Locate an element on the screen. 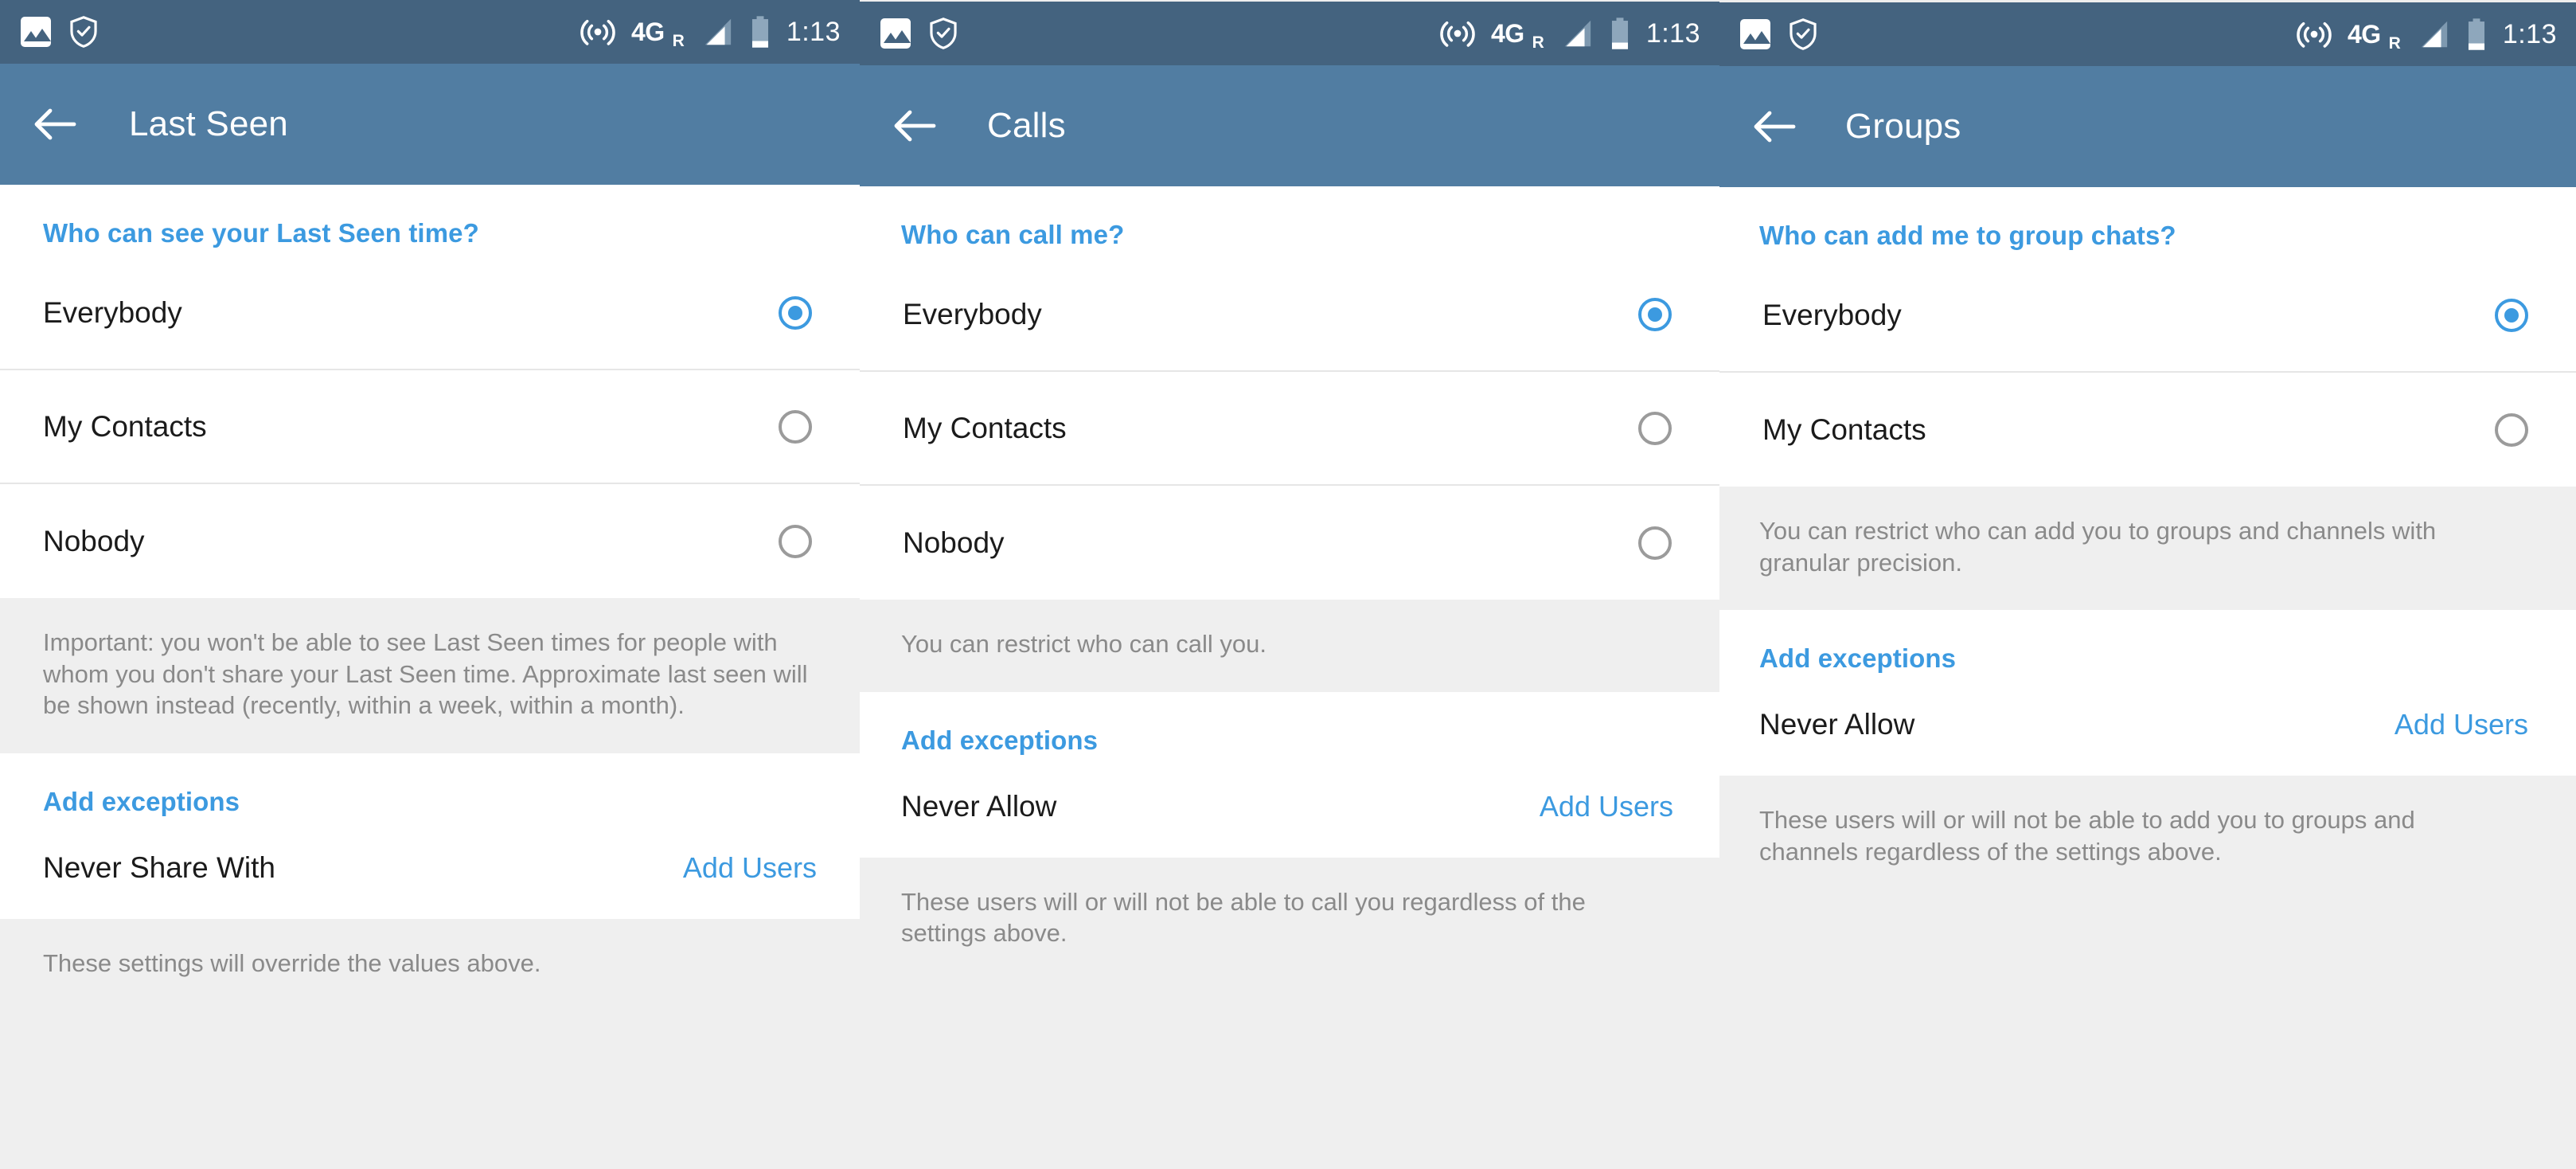 The image size is (2576, 1169). section-header: Who can call me? is located at coordinates (1013, 234).